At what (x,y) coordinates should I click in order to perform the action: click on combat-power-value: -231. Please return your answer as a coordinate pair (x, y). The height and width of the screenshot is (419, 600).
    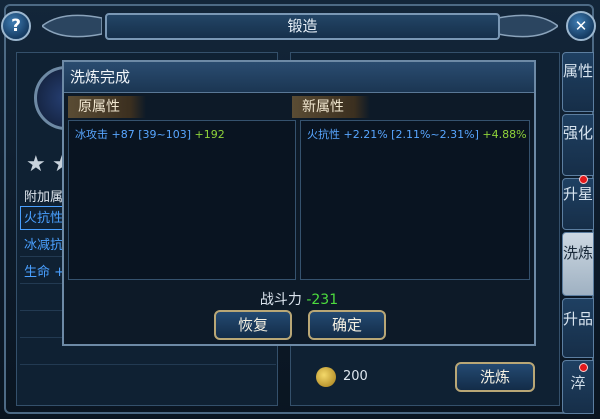
    Looking at the image, I should click on (322, 300).